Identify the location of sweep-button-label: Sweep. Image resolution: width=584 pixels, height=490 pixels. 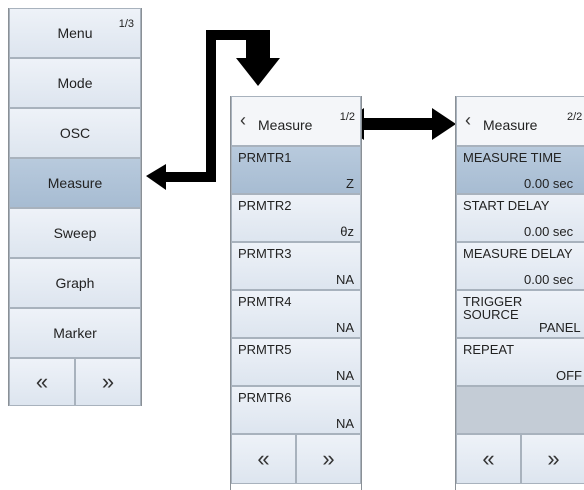
(75, 233).